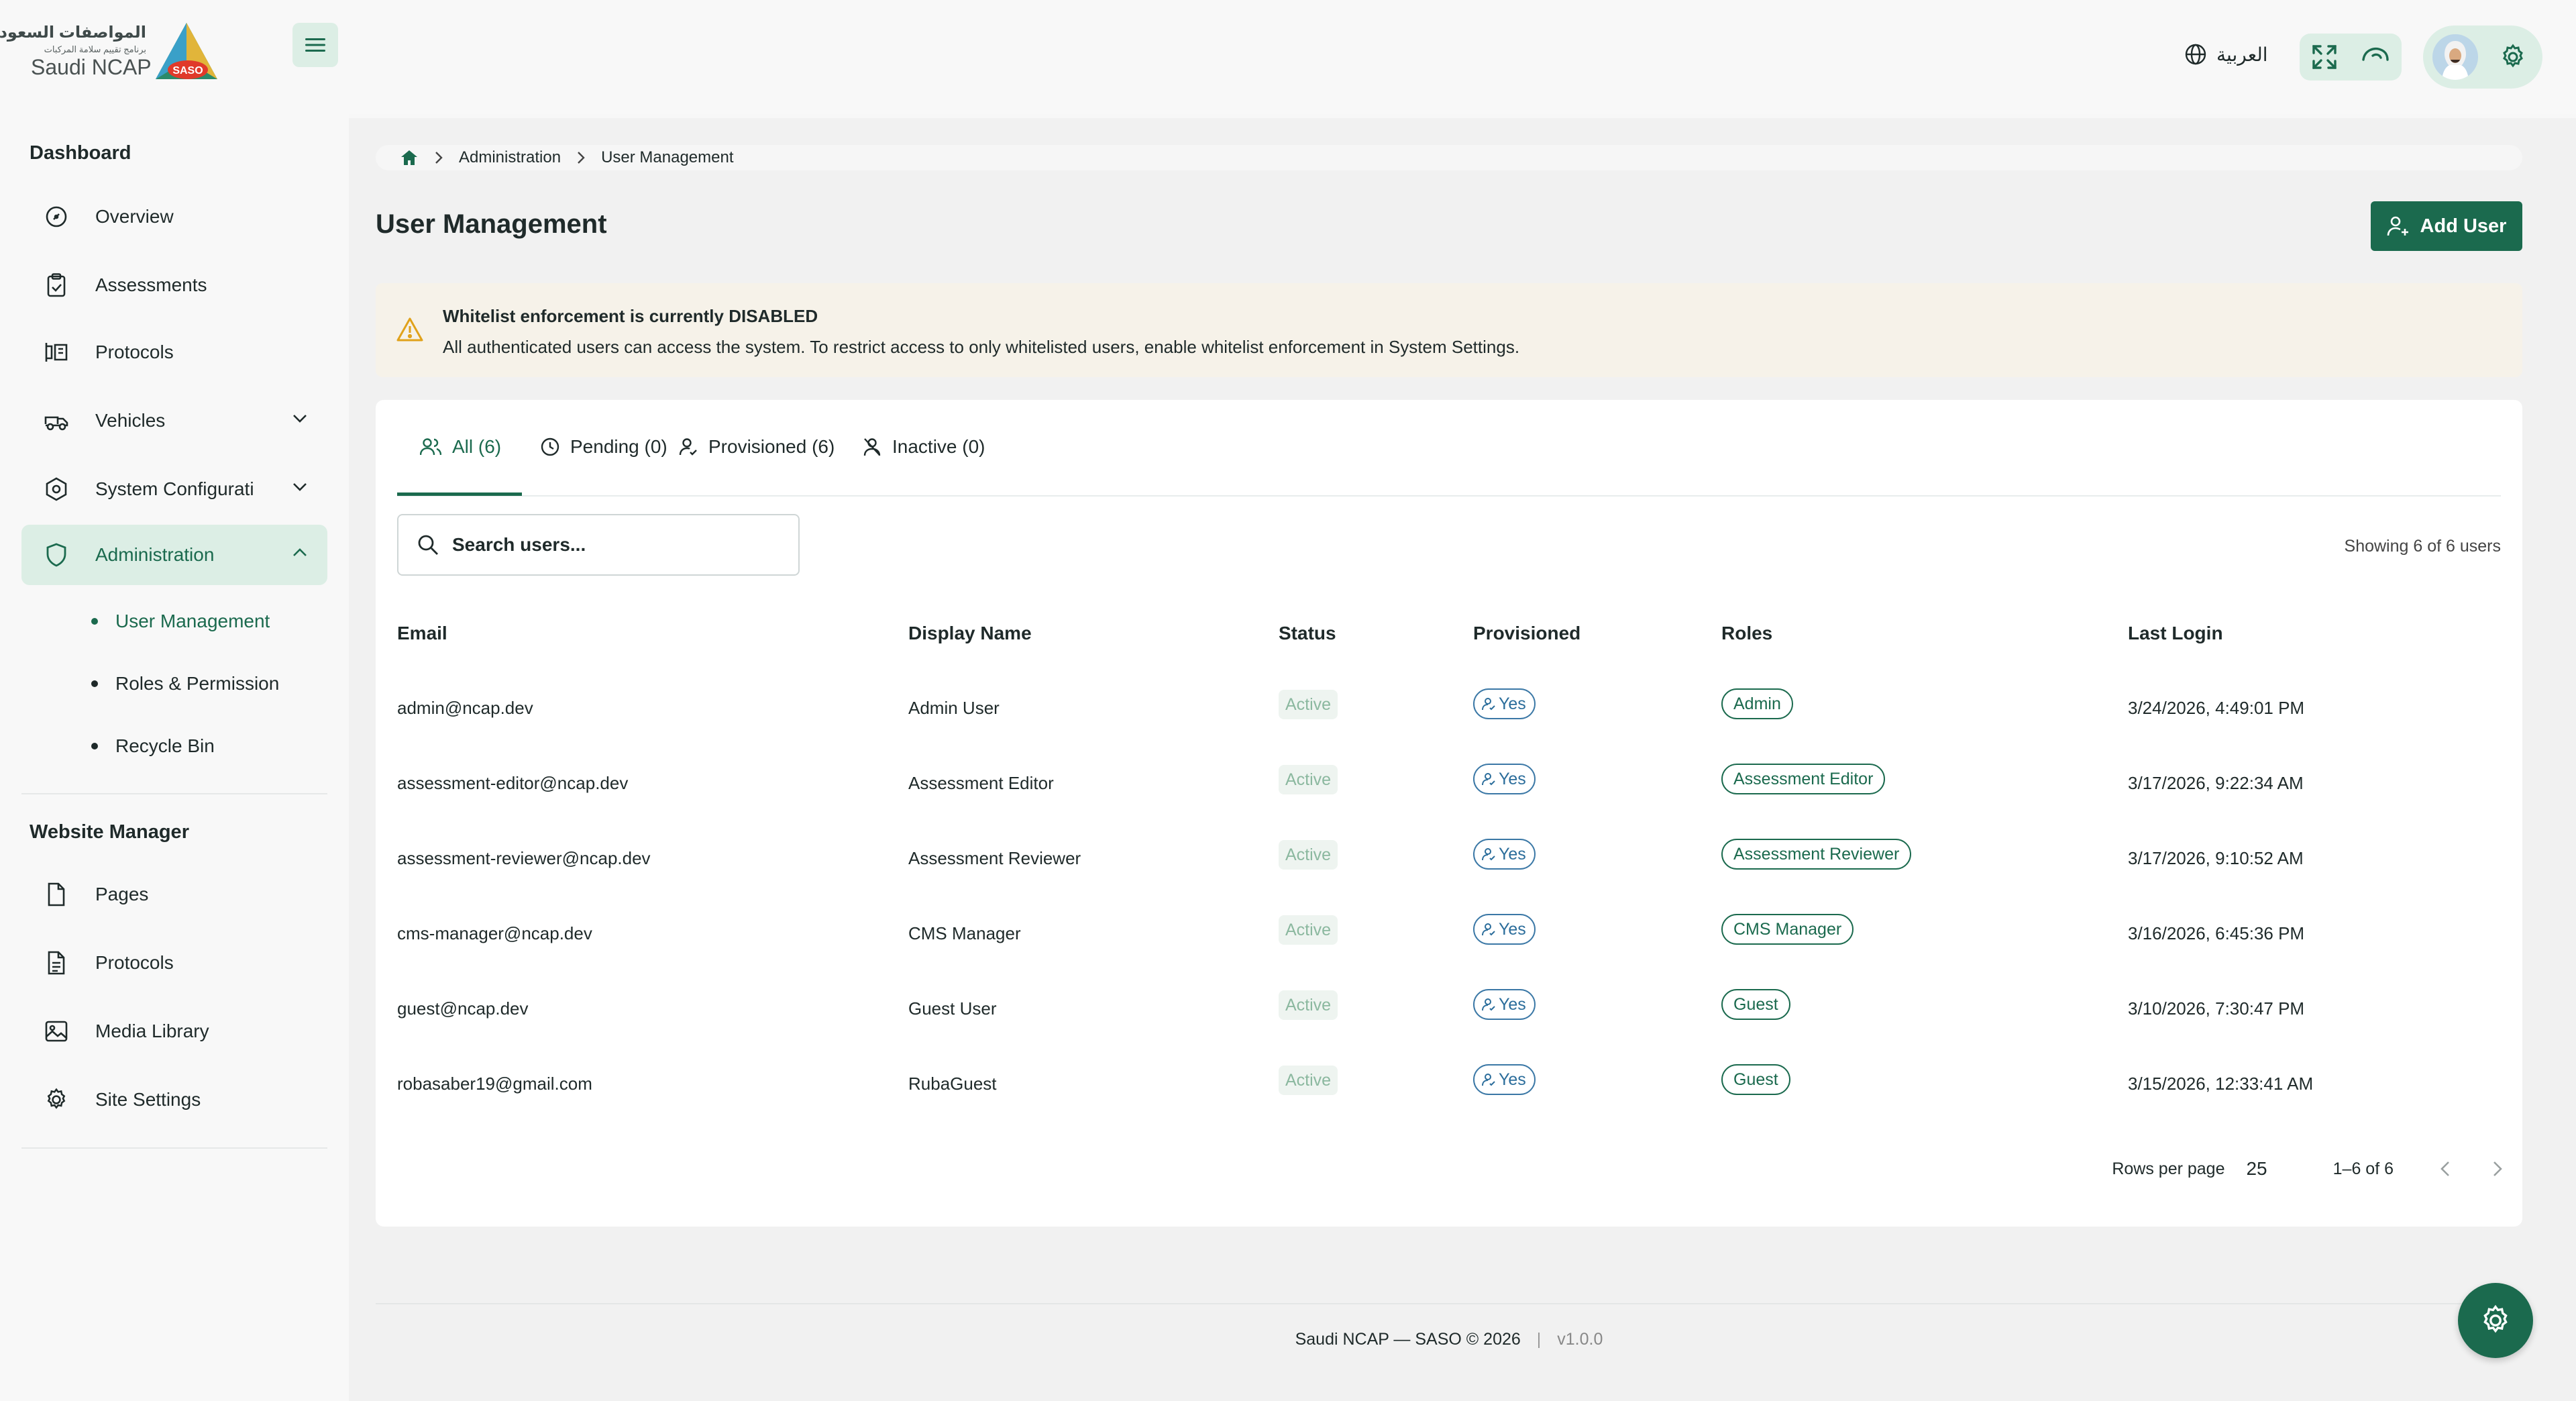 This screenshot has height=1401, width=2576. I want to click on column-header-status: Status, so click(1307, 634).